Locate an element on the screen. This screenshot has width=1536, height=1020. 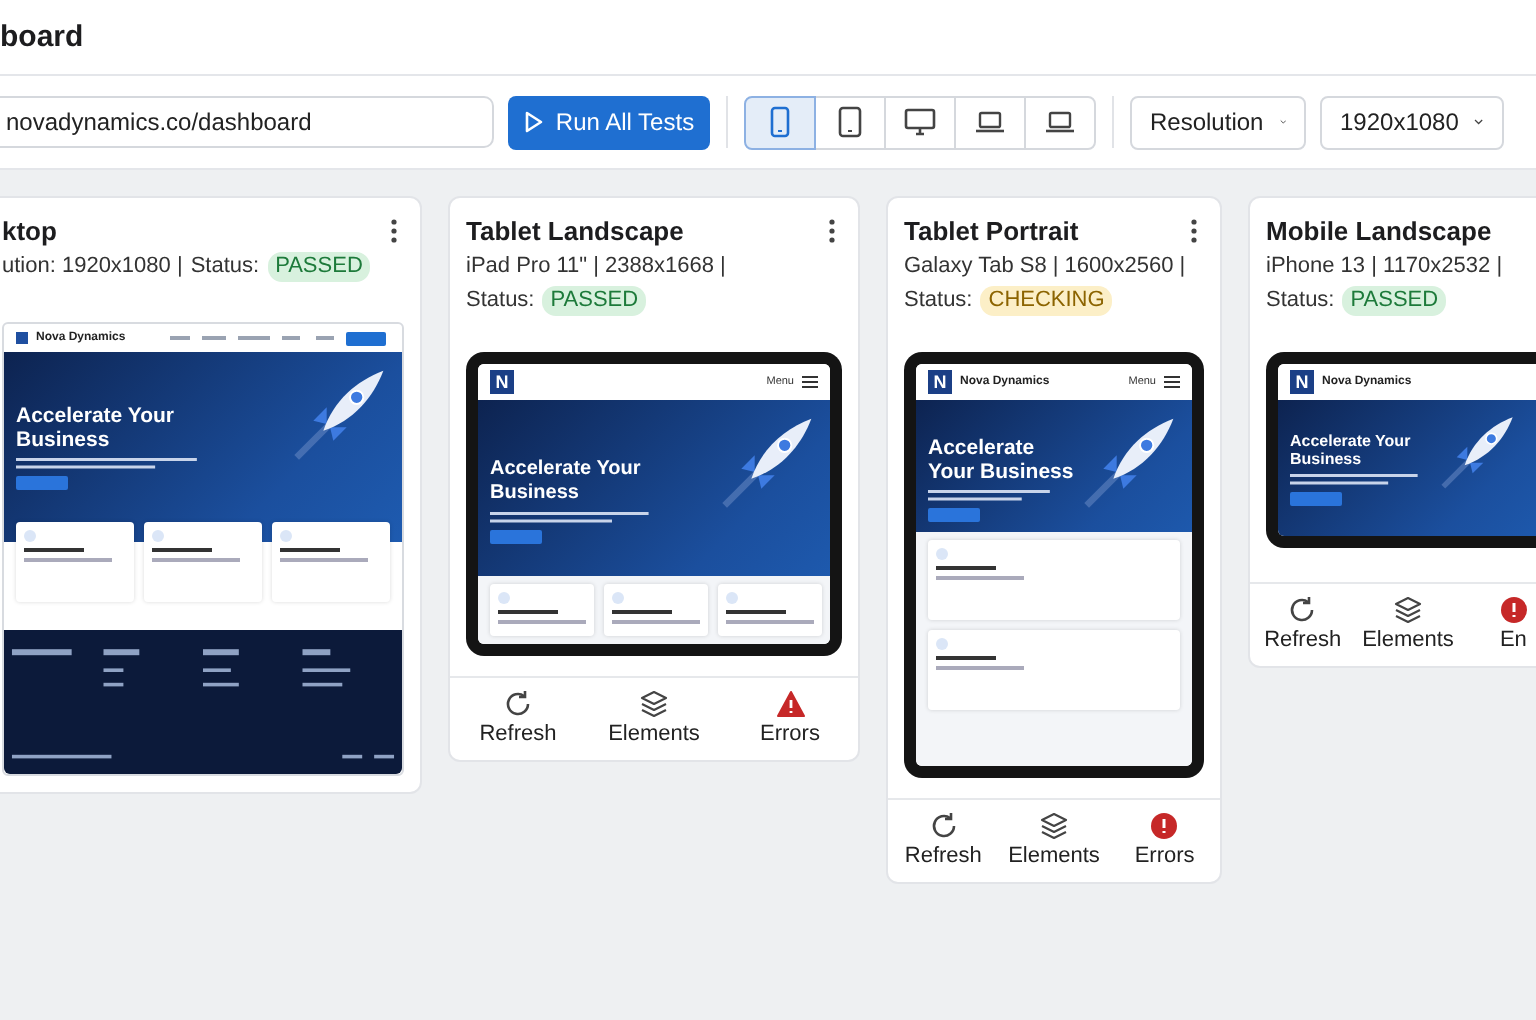
action-button: En is located at coordinates (1498, 624).